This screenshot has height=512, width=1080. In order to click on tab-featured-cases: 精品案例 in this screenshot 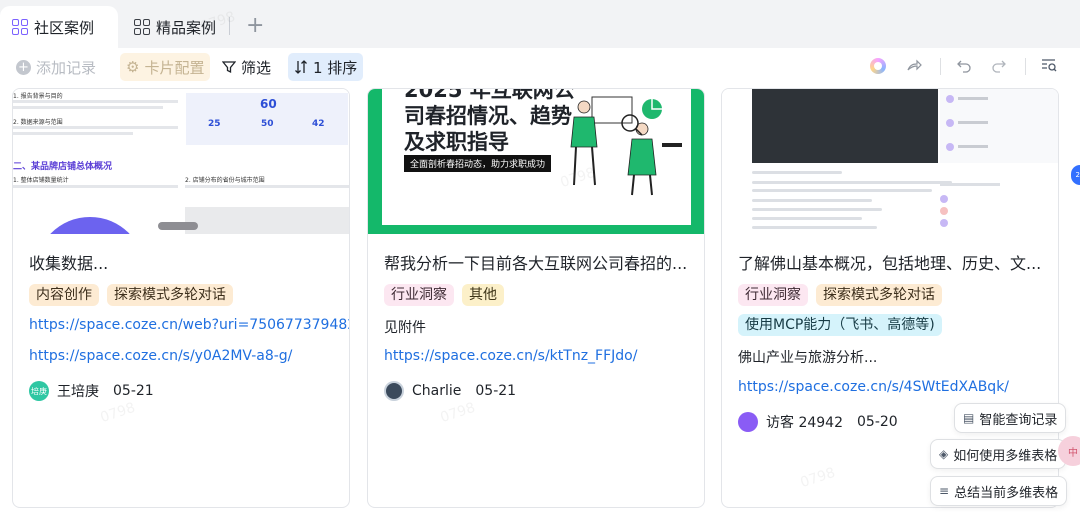, I will do `click(180, 27)`.